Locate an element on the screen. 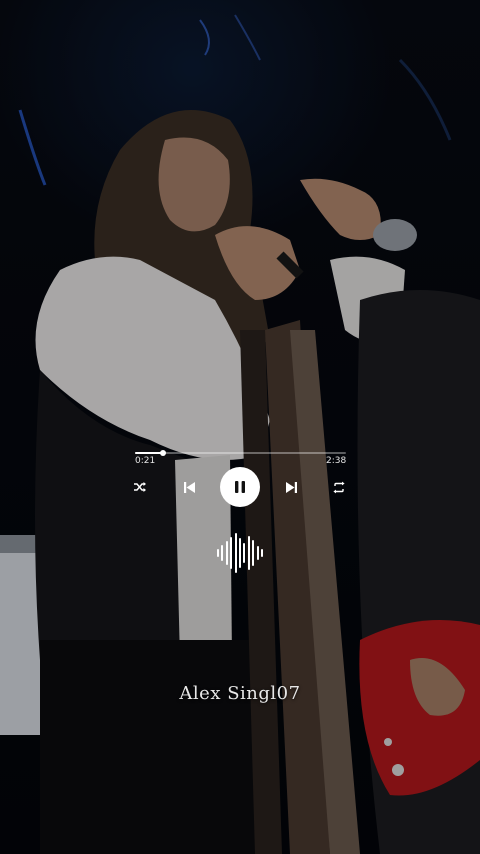  skip-previous-icon is located at coordinates (189, 487).